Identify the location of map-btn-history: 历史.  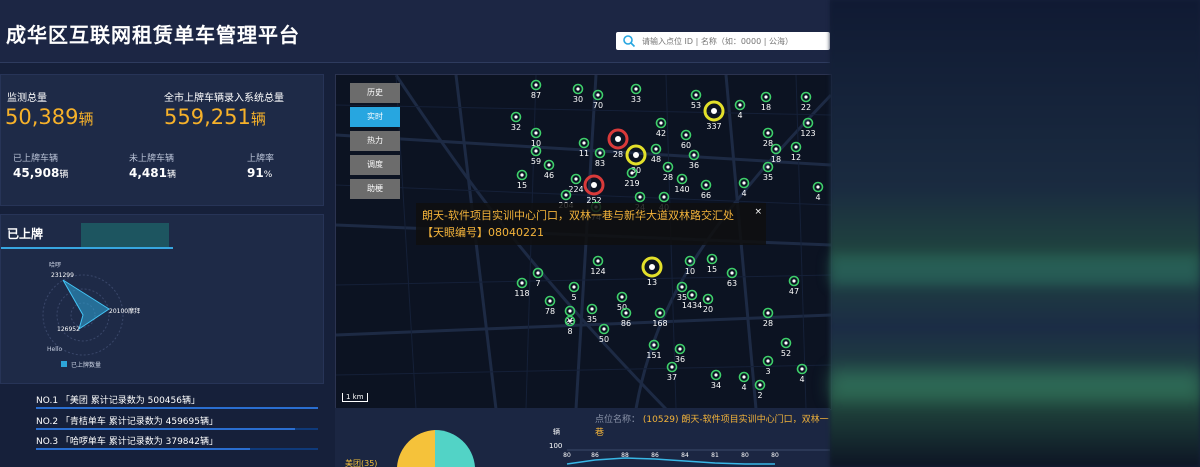
(375, 93).